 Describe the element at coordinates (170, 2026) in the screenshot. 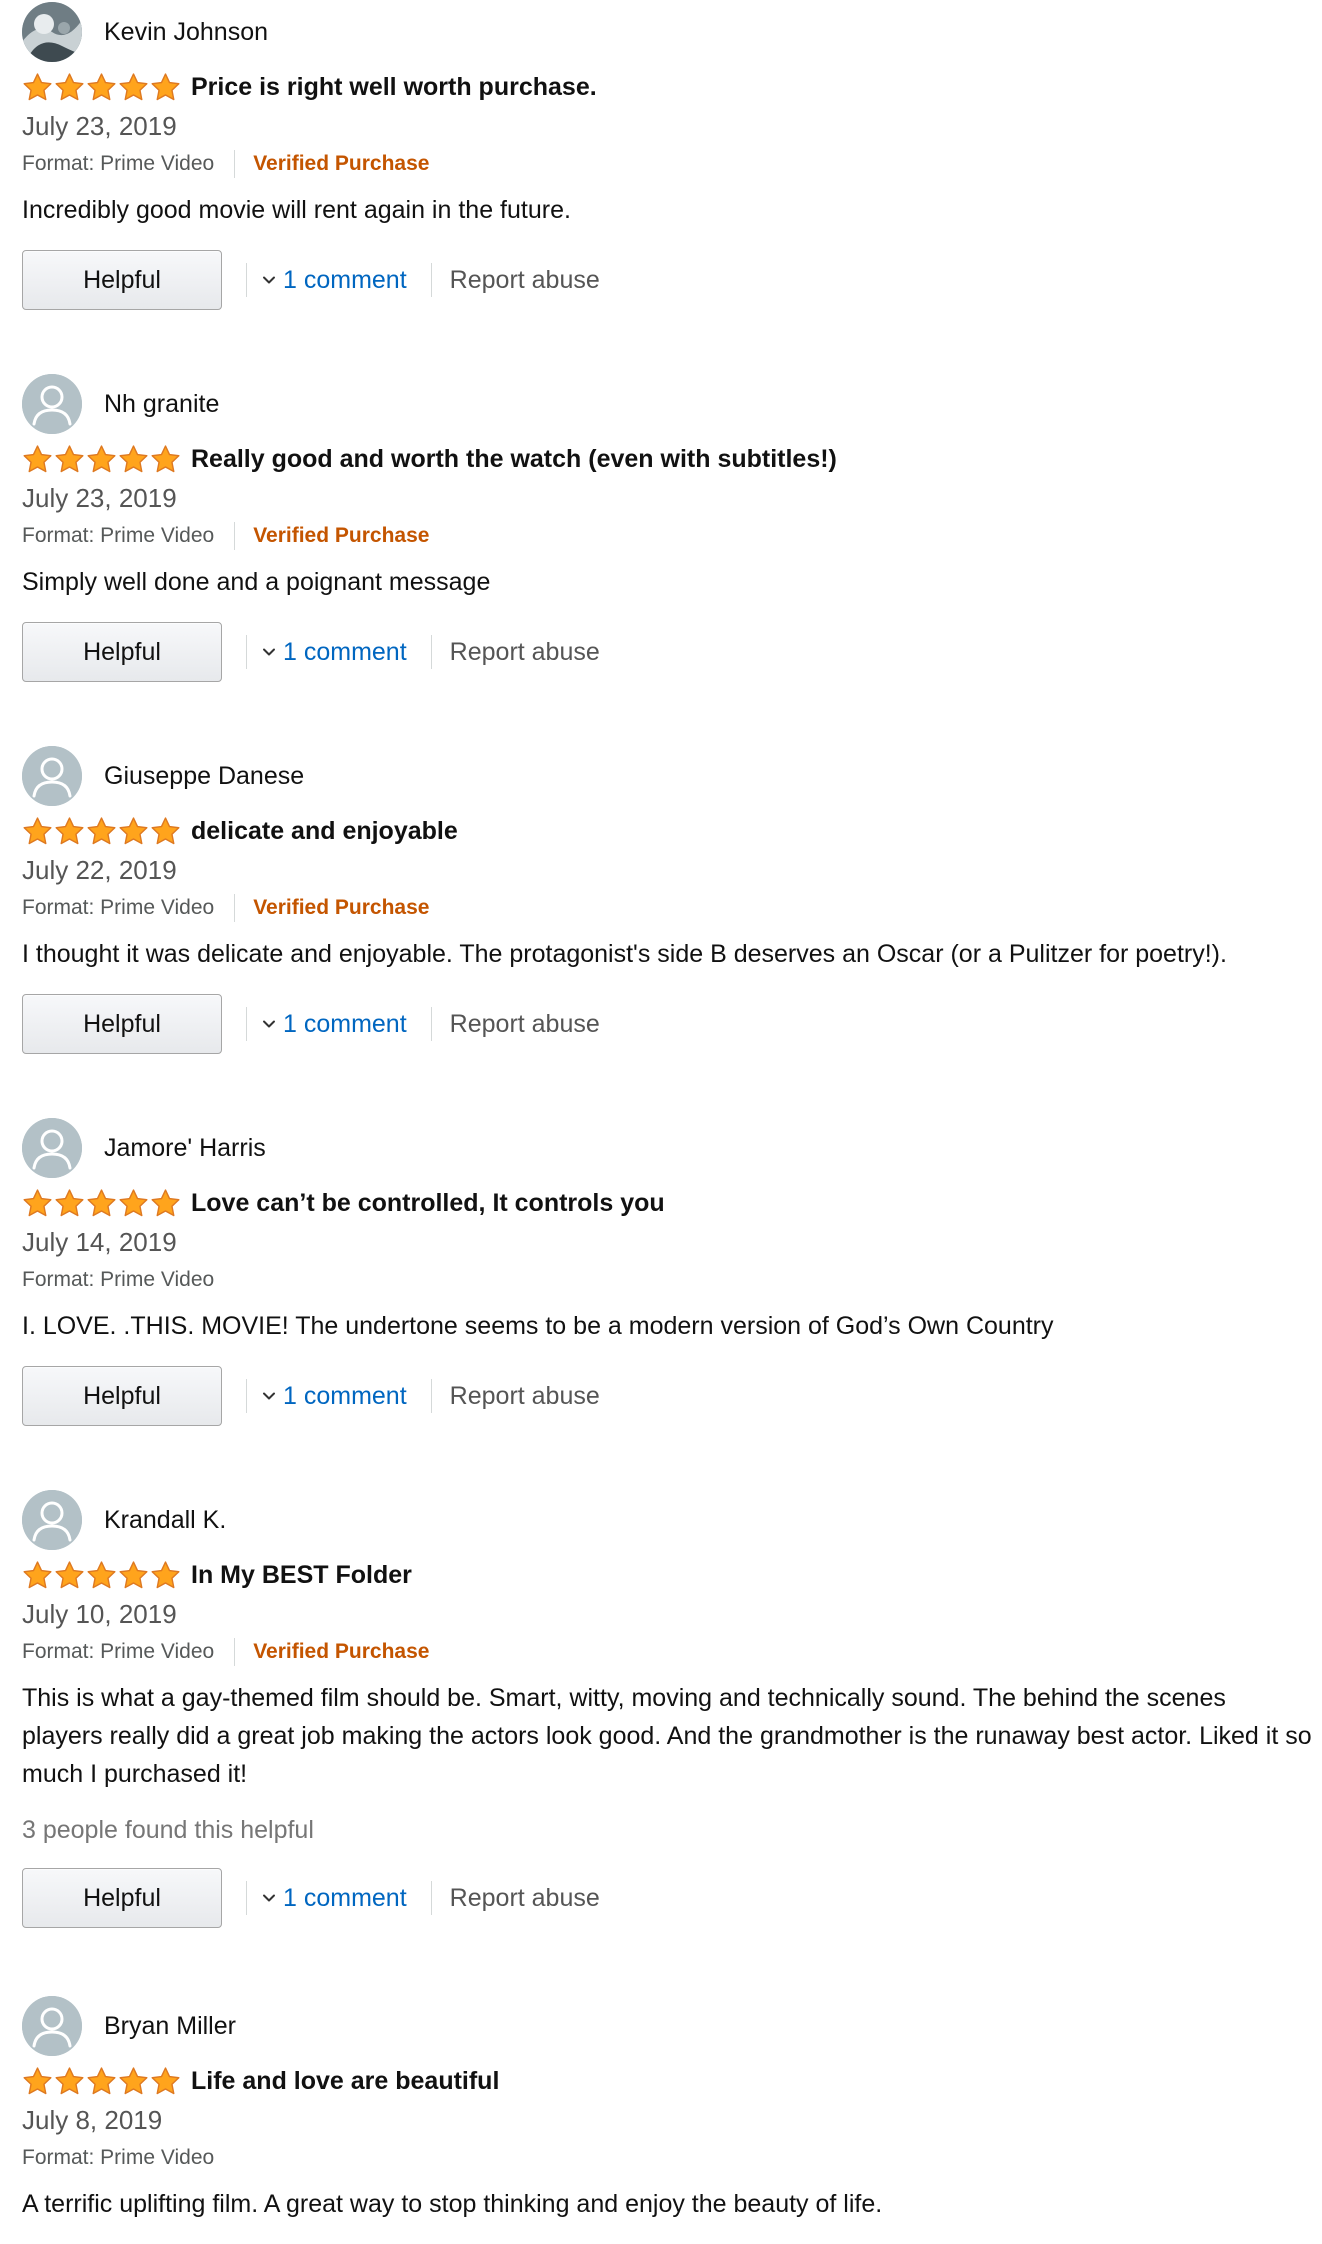

I see `reviewer-name: Bryan Miller` at that location.